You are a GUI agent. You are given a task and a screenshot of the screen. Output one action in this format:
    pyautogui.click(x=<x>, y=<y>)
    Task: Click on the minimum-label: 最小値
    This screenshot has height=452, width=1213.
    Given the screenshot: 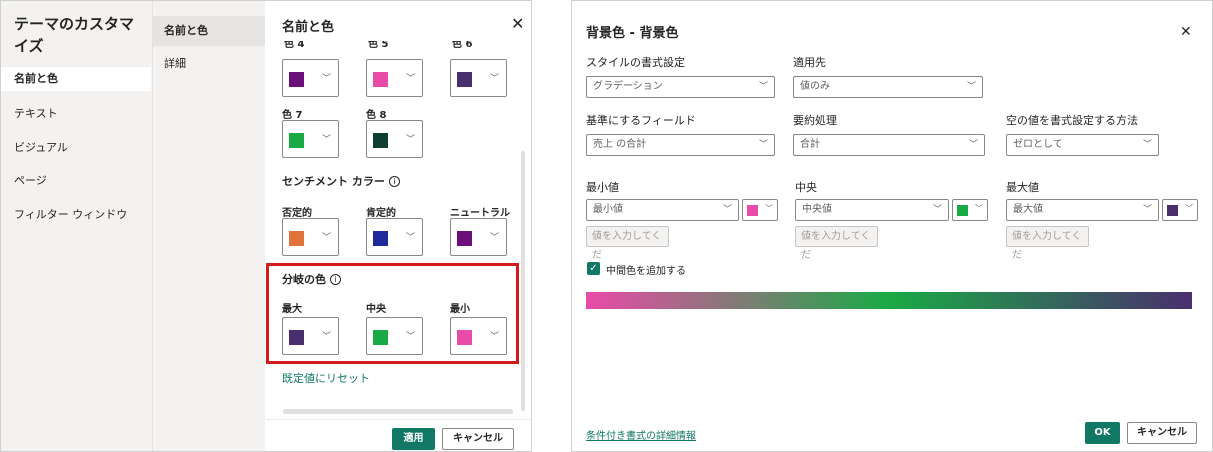 What is the action you would take?
    pyautogui.click(x=602, y=187)
    